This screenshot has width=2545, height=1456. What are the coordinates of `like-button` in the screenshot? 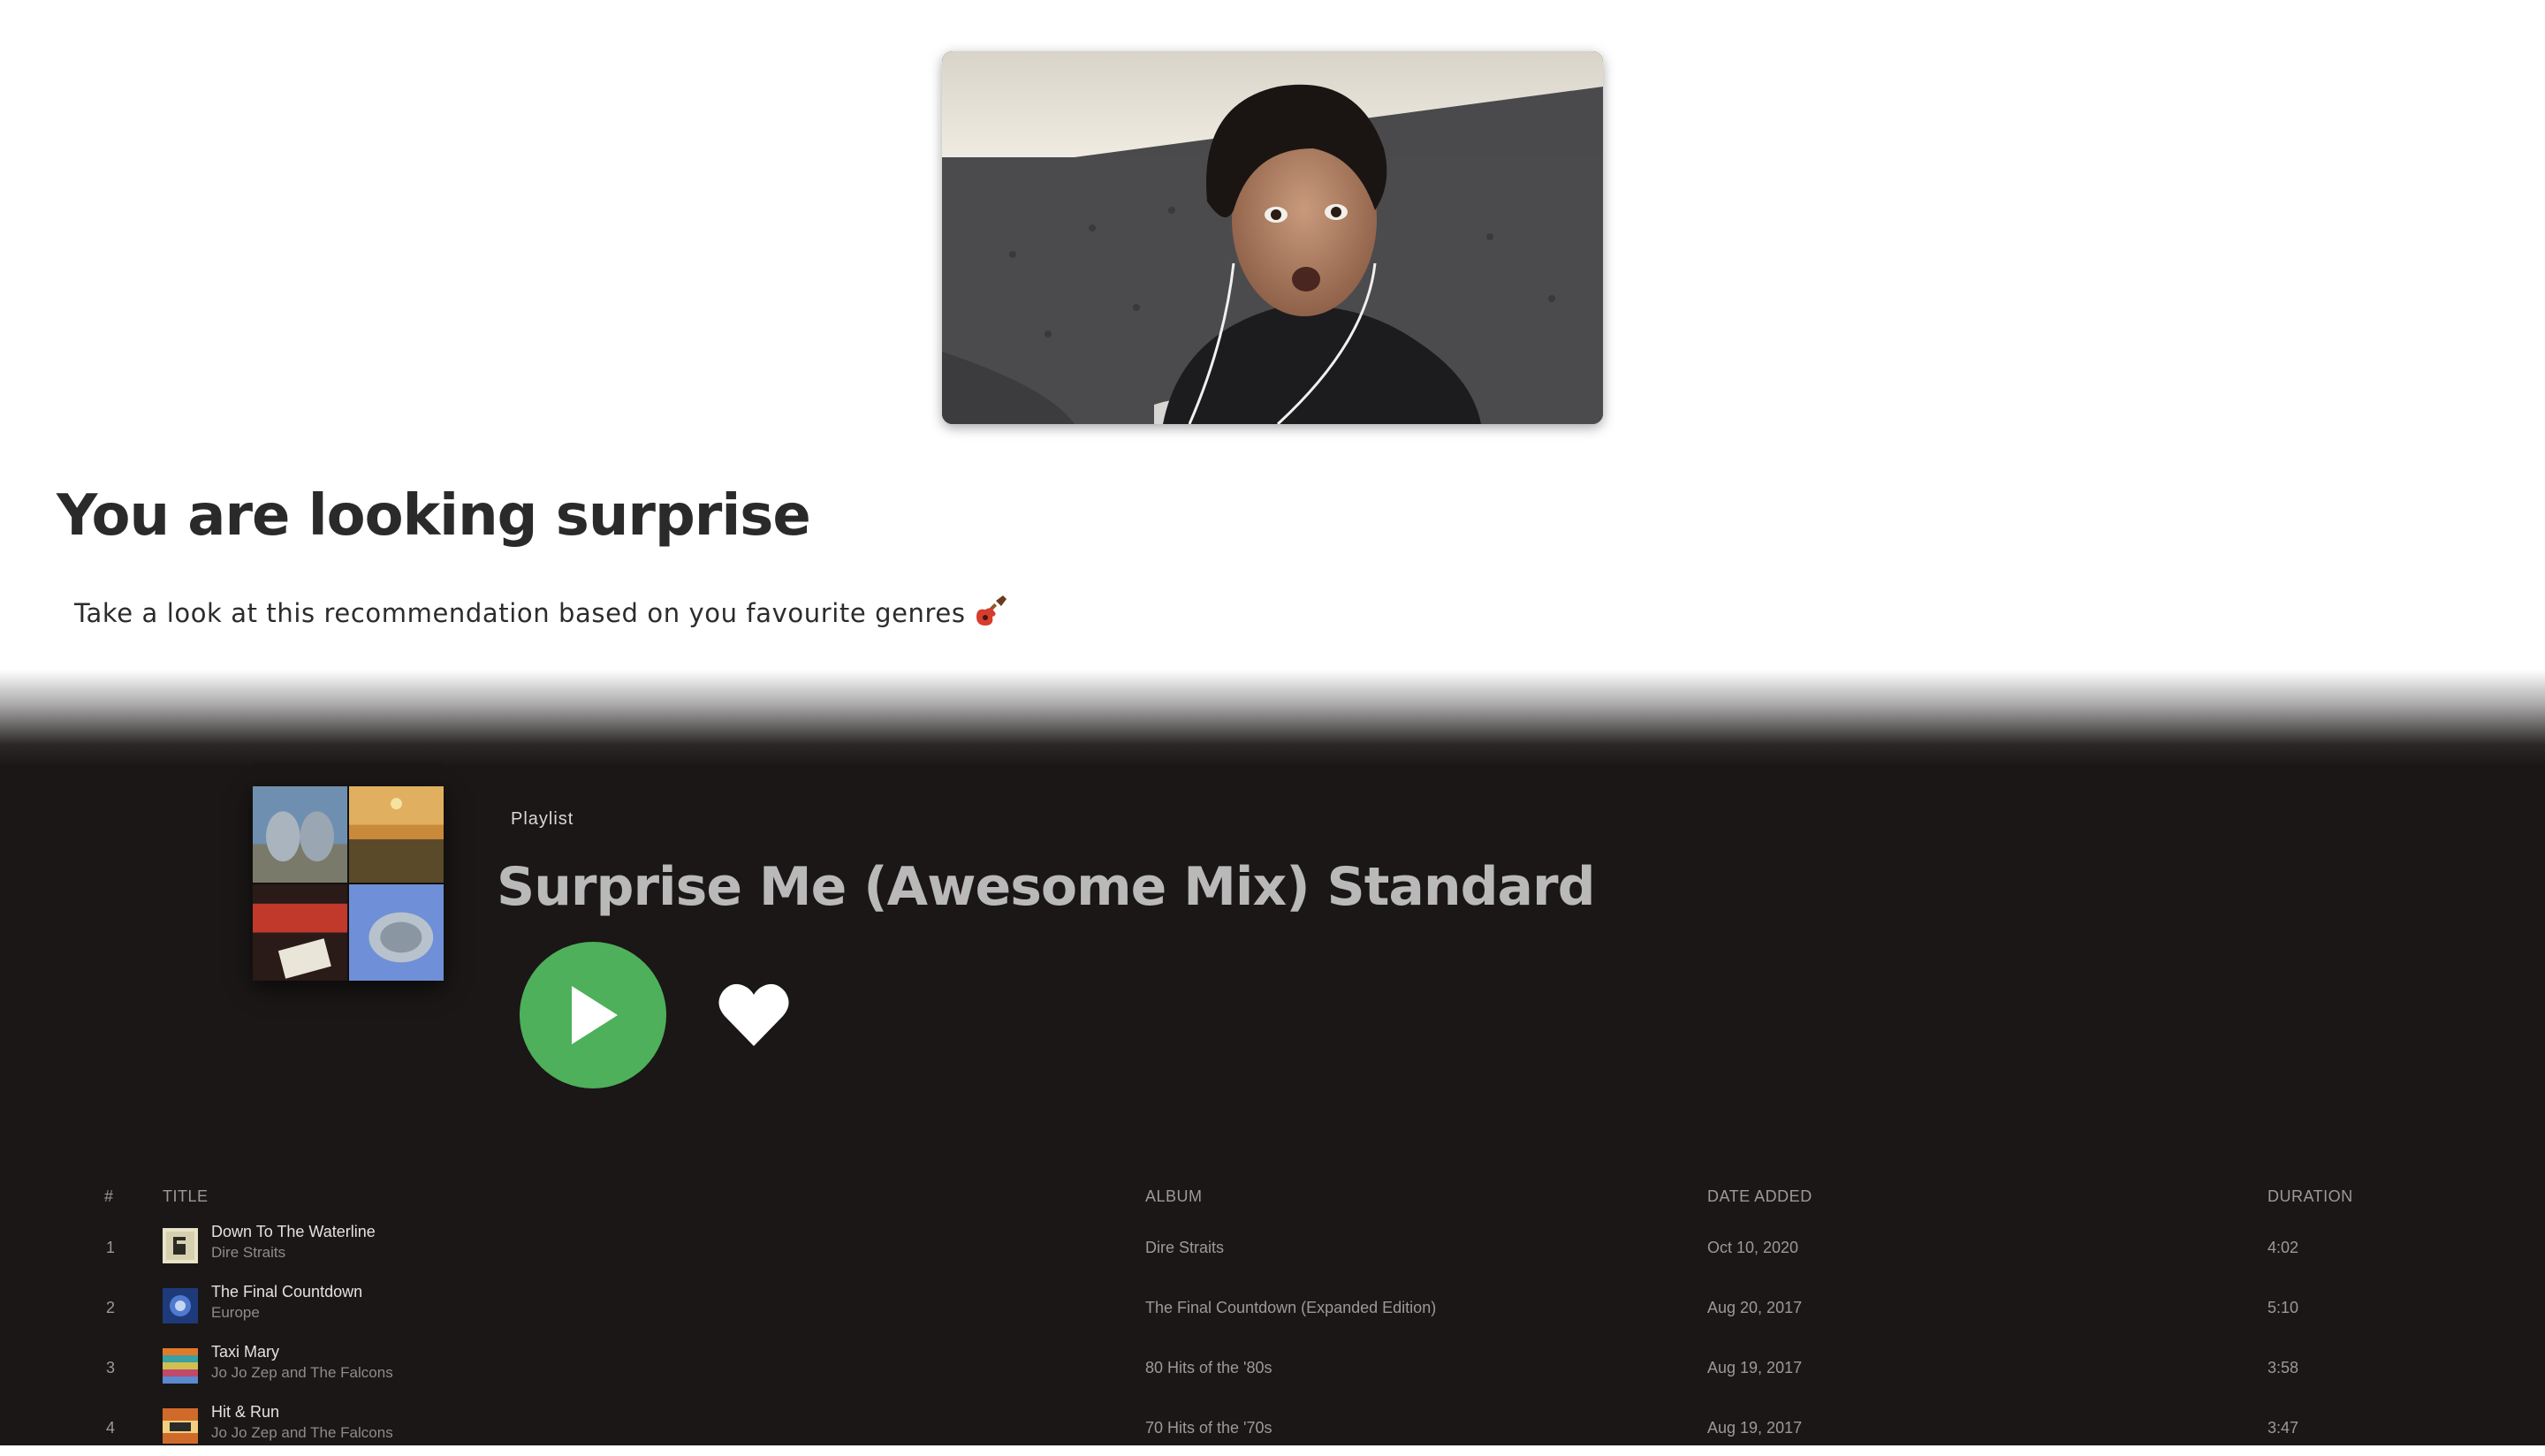 It's located at (754, 1015).